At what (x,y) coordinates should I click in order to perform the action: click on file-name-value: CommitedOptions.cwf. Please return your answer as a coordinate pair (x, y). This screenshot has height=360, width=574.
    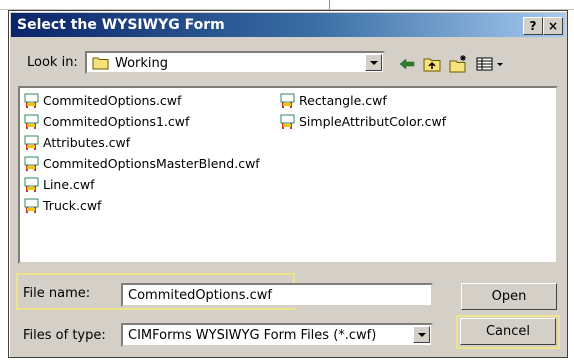
    Looking at the image, I should click on (200, 295).